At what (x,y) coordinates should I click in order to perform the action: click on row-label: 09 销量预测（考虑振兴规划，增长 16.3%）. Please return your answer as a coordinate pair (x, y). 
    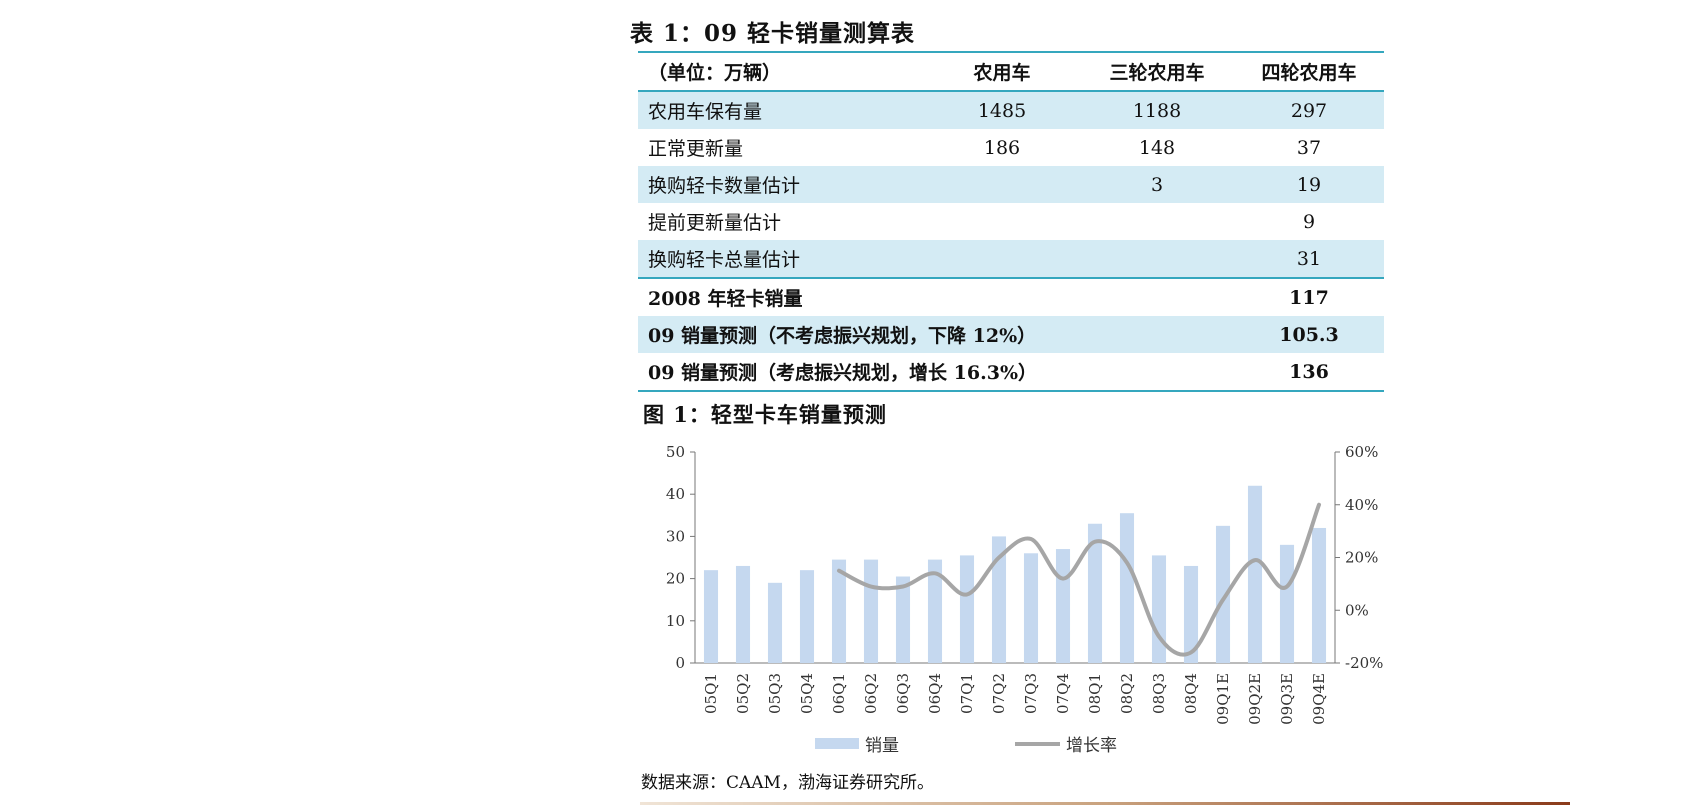
    Looking at the image, I should click on (842, 373).